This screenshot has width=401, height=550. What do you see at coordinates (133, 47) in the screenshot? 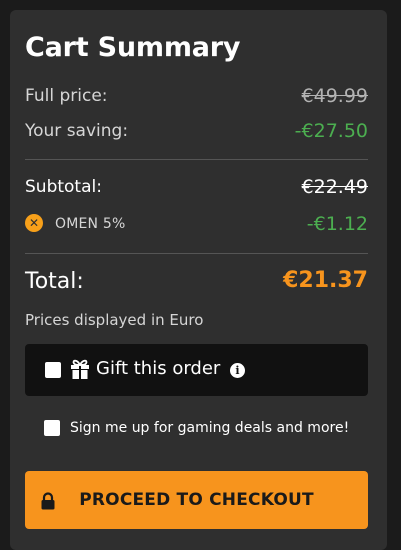
I see `cart-summary-title: Cart Summary` at bounding box center [133, 47].